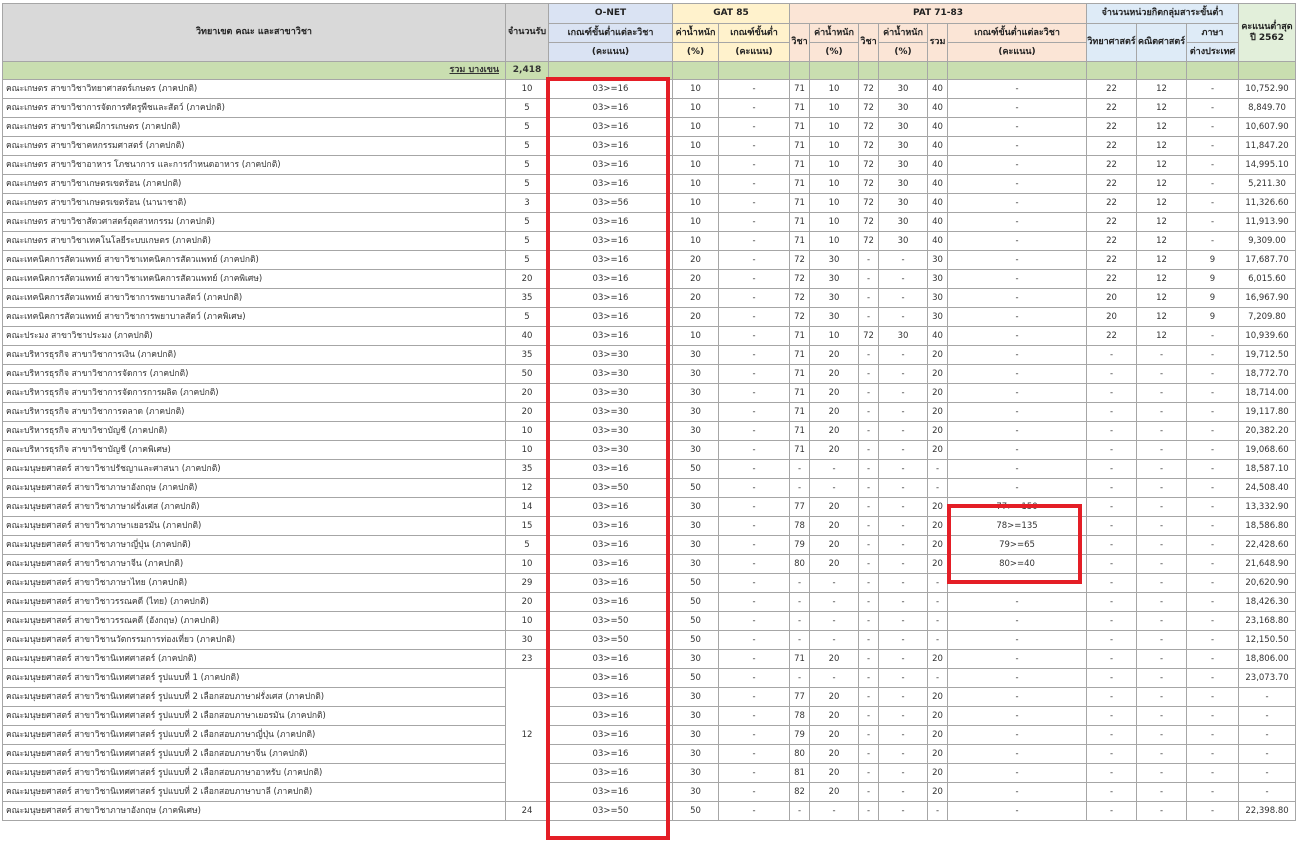 The height and width of the screenshot is (842, 1298). Describe the element at coordinates (938, 640) in the screenshot. I see `cell-sum: -` at that location.